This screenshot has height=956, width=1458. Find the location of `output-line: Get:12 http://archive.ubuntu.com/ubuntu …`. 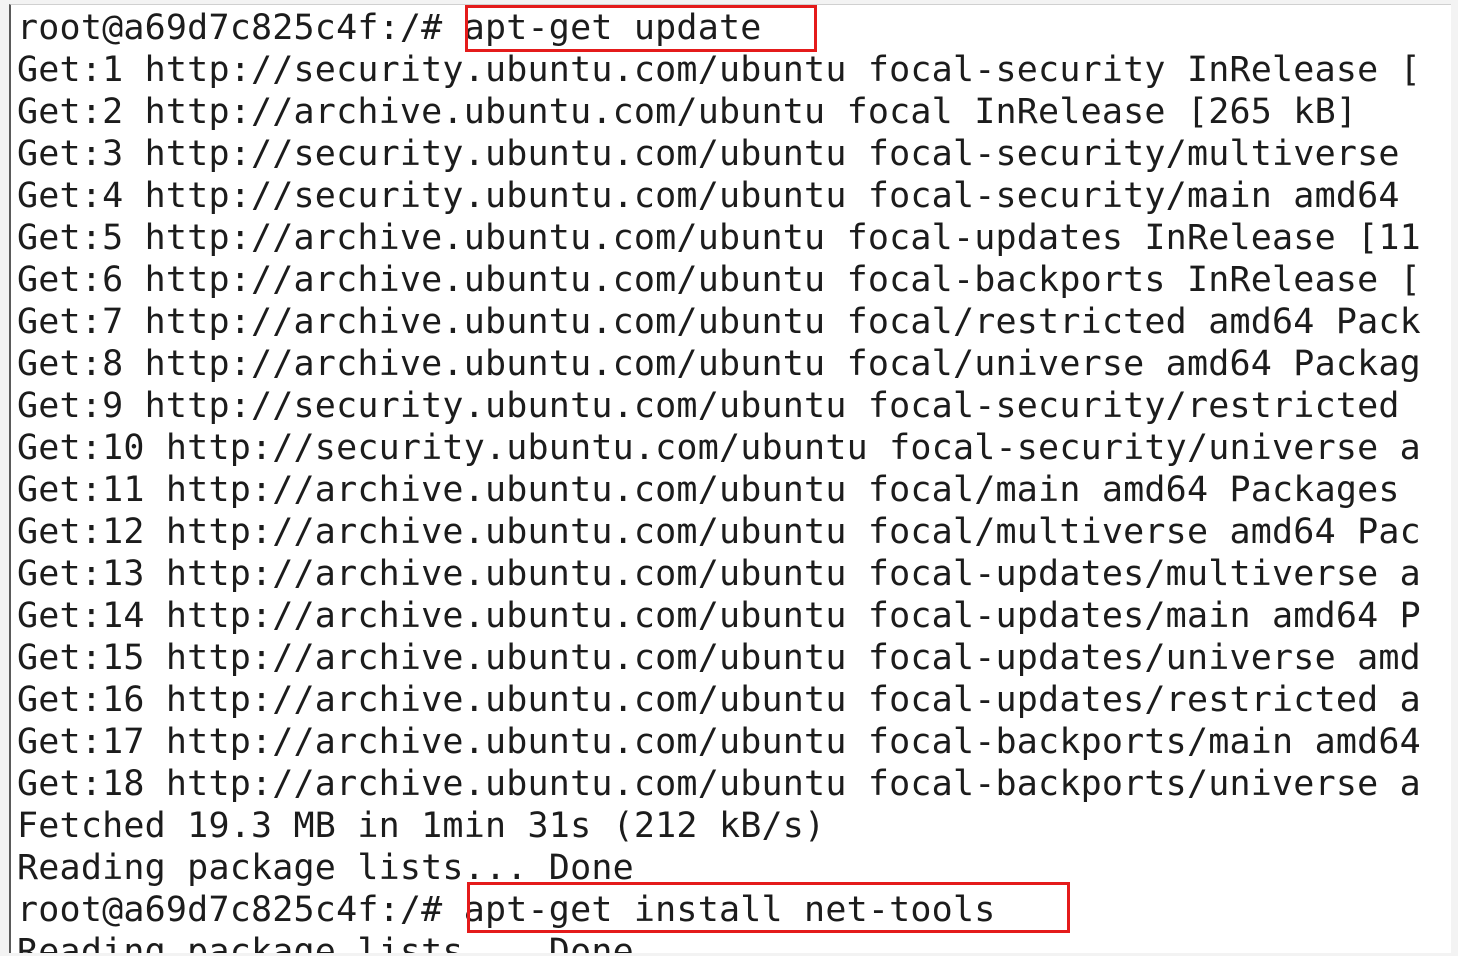

output-line: Get:12 http://archive.ubuntu.com/ubuntu … is located at coordinates (719, 532).